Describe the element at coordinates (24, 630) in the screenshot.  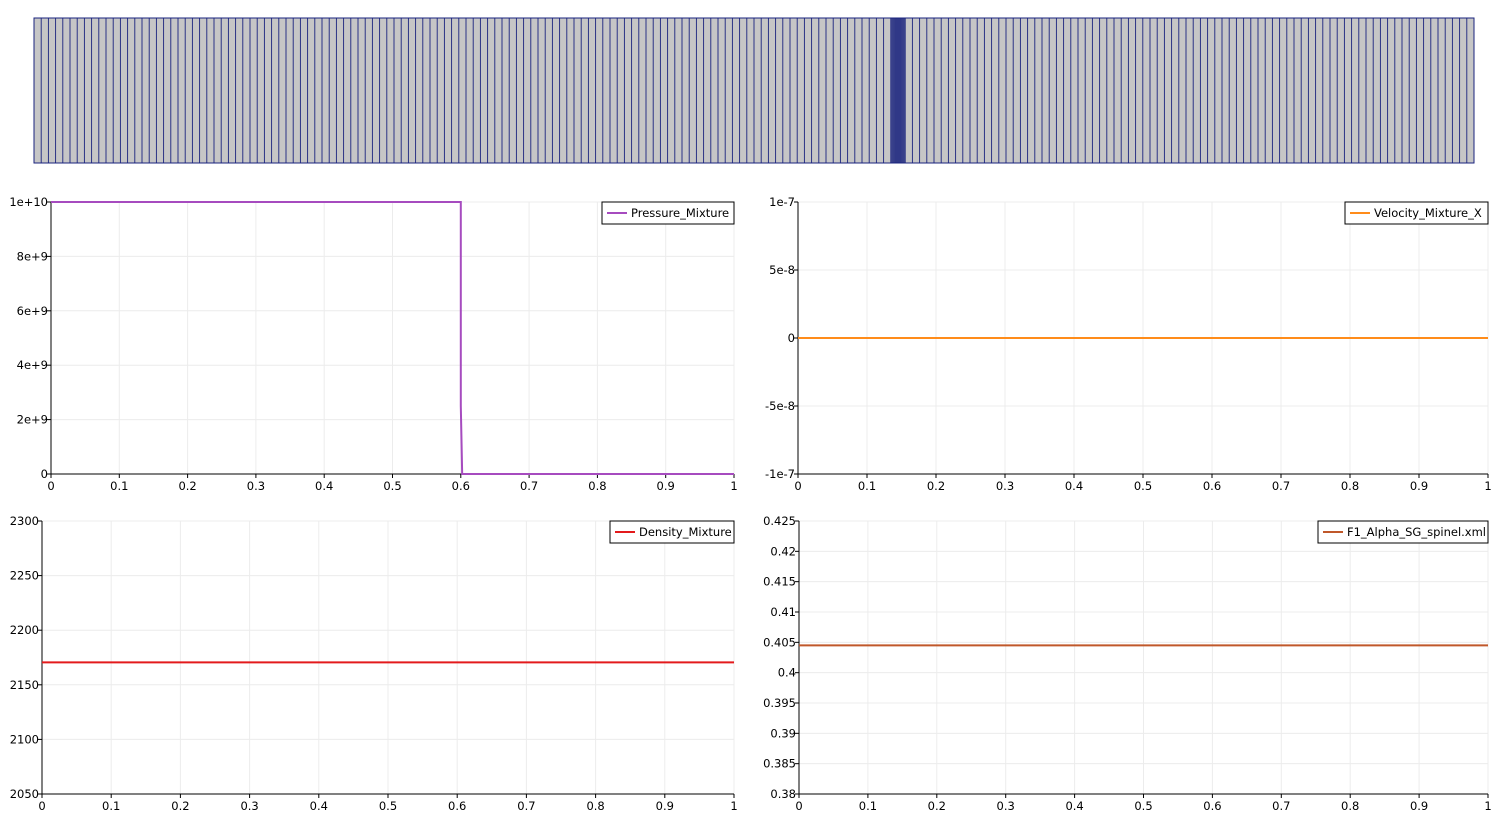
I see `y-tick-label: 2200` at that location.